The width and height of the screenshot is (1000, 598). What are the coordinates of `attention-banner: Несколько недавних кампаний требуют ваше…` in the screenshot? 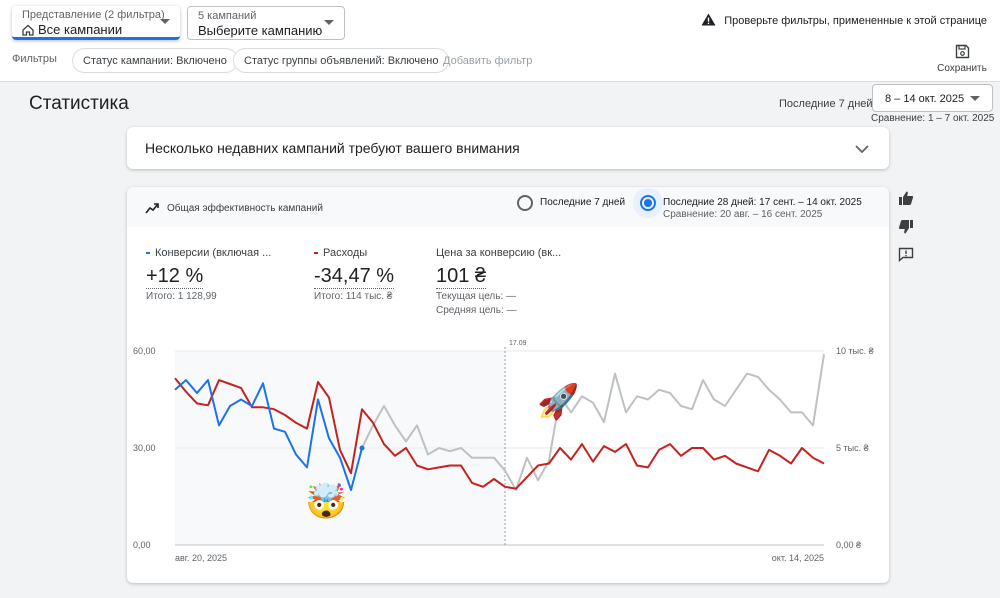 It's located at (508, 148).